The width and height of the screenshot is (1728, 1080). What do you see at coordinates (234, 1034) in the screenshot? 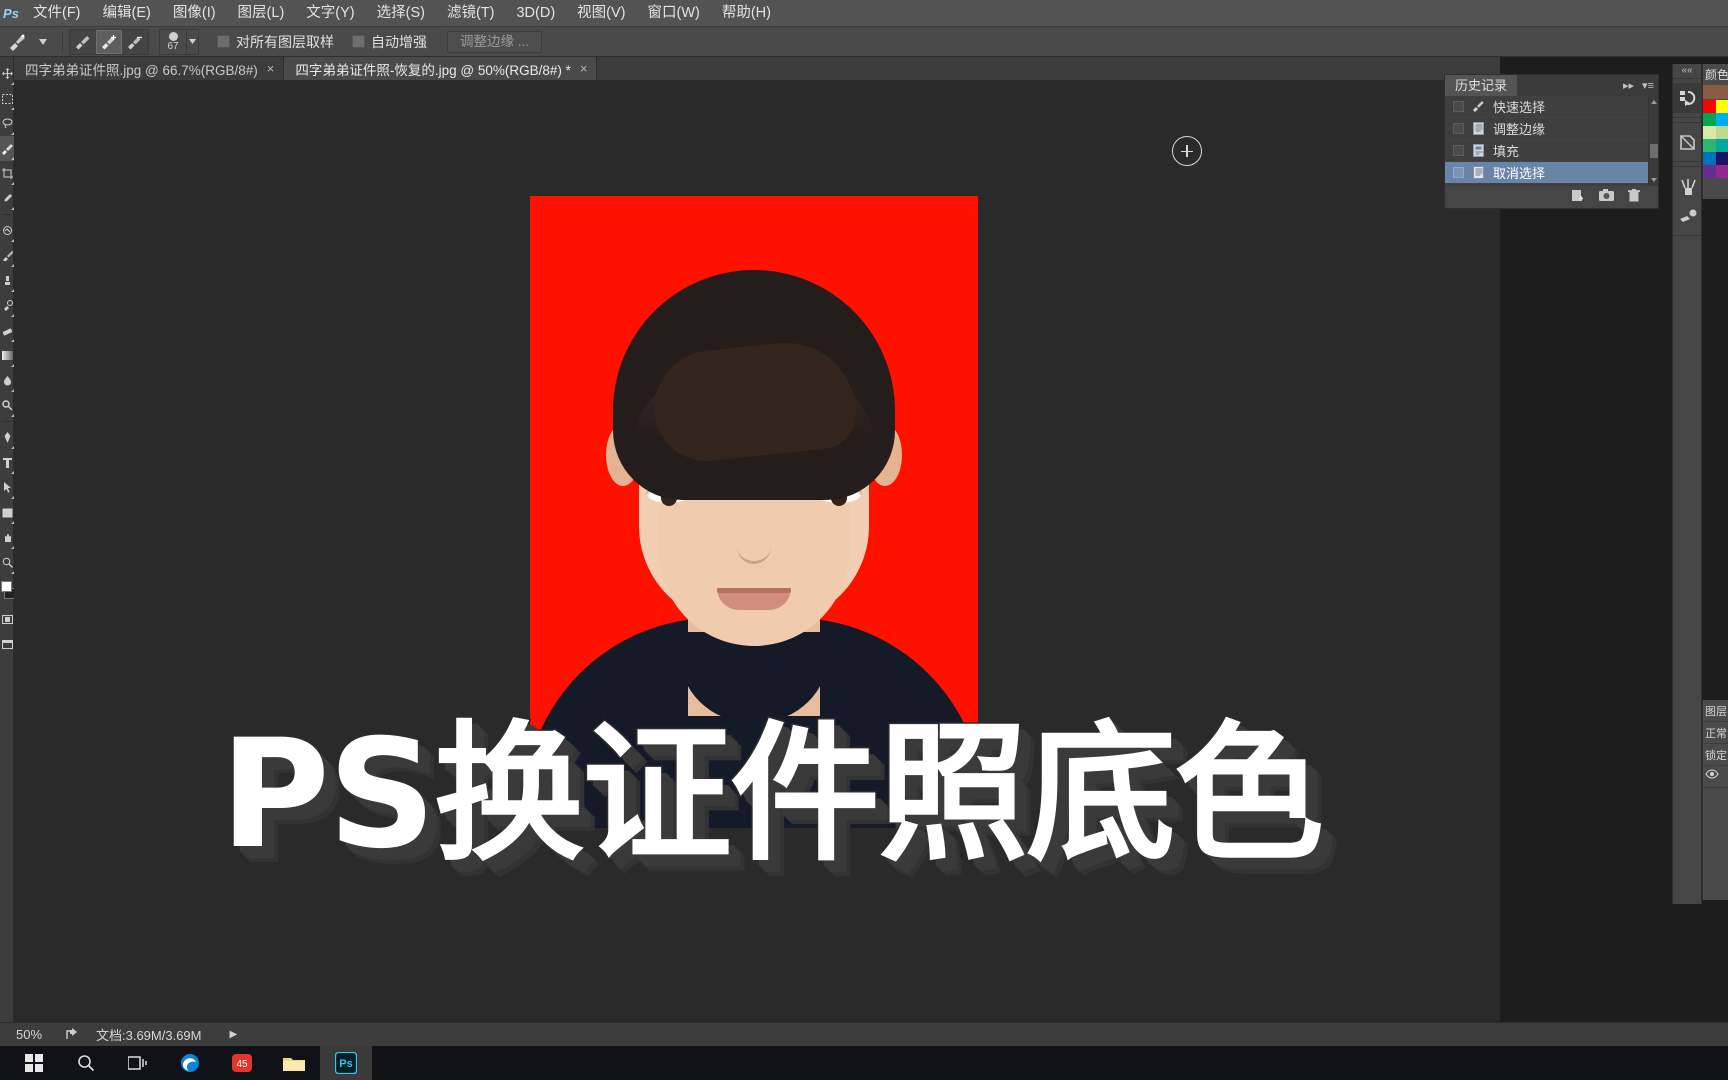
I see `status-expand-arrow-icon: ▶` at bounding box center [234, 1034].